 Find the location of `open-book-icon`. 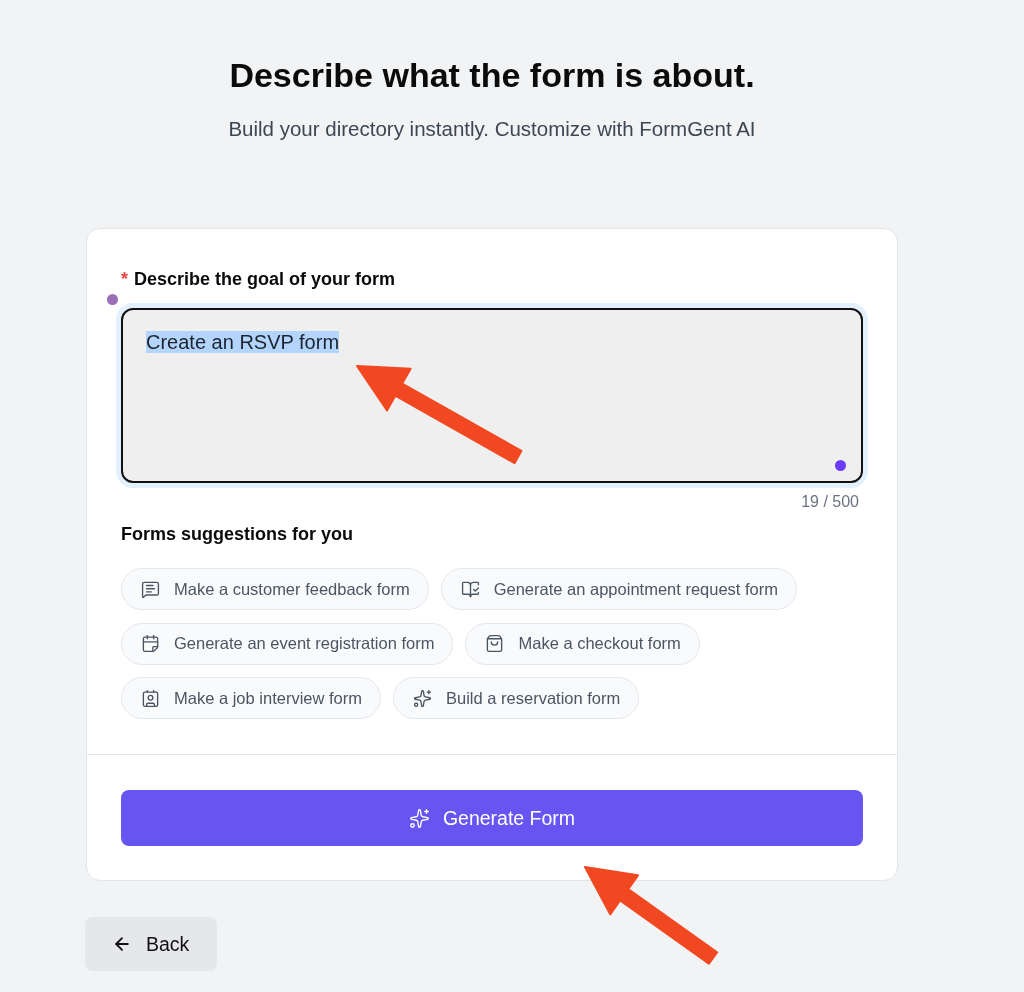

open-book-icon is located at coordinates (470, 589).